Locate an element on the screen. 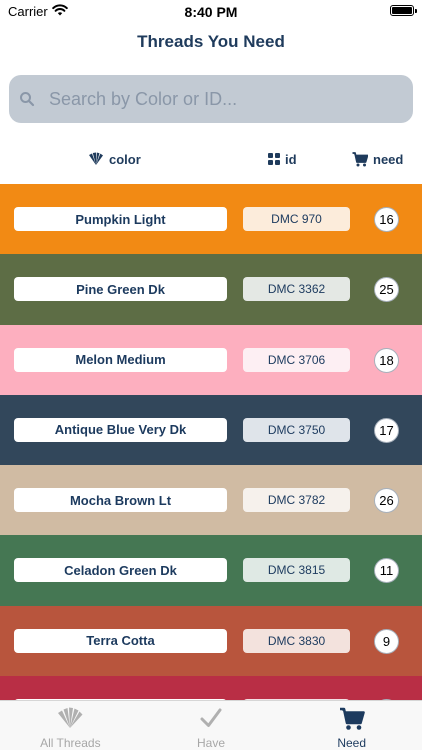 This screenshot has width=422, height=750. search-bar is located at coordinates (211, 99).